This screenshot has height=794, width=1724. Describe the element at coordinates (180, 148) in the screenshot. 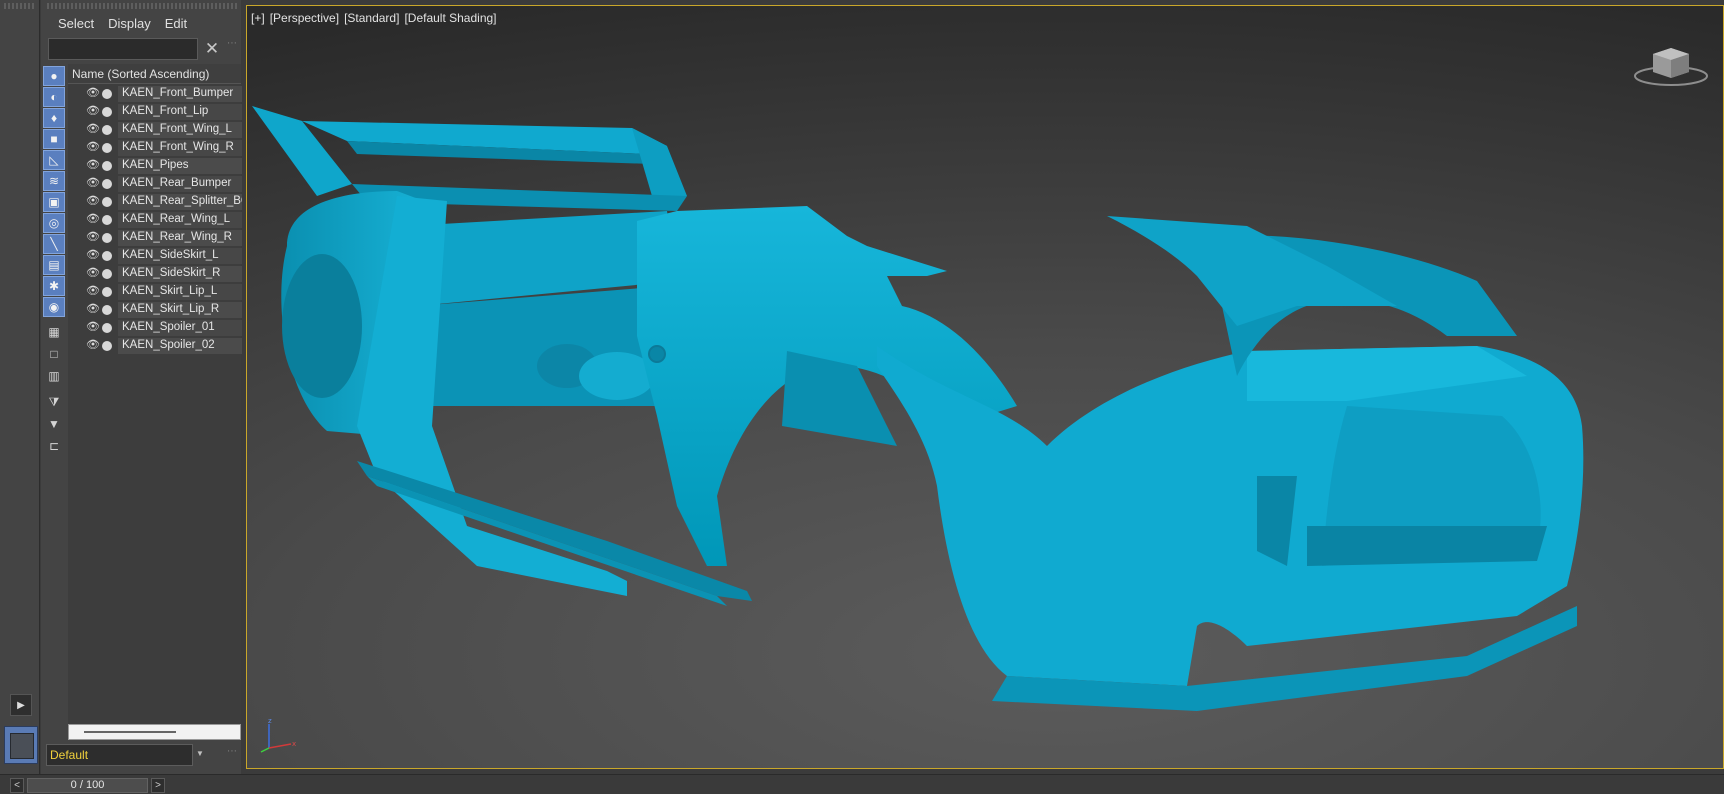

I see `object-name: KAEN_Front_Wing_R` at that location.